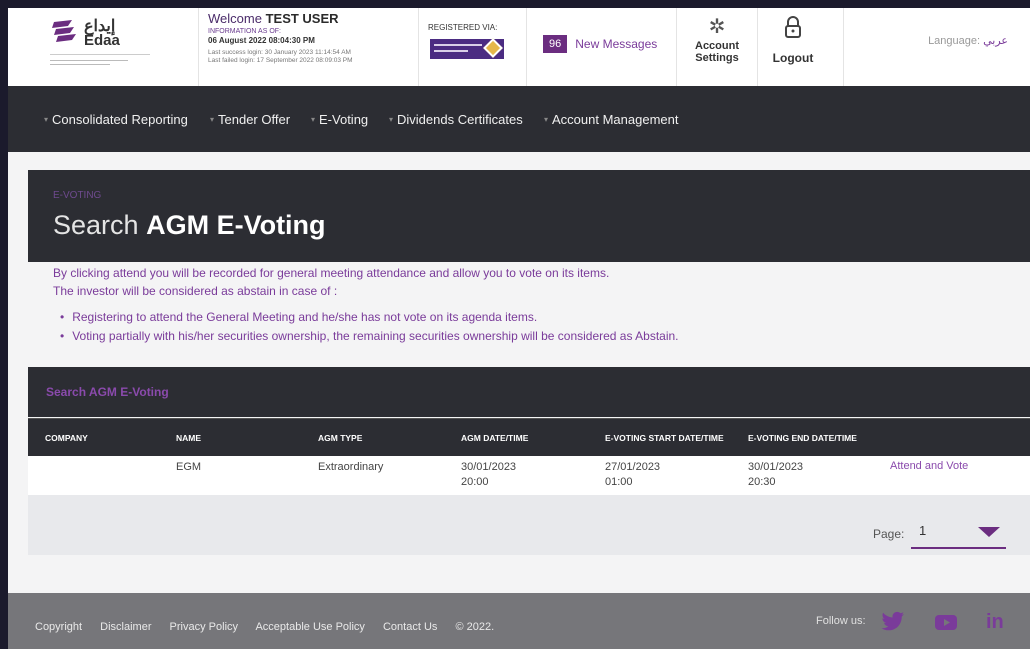 This screenshot has width=1030, height=649. Describe the element at coordinates (66, 438) in the screenshot. I see `column-header-company: COMPANY` at that location.